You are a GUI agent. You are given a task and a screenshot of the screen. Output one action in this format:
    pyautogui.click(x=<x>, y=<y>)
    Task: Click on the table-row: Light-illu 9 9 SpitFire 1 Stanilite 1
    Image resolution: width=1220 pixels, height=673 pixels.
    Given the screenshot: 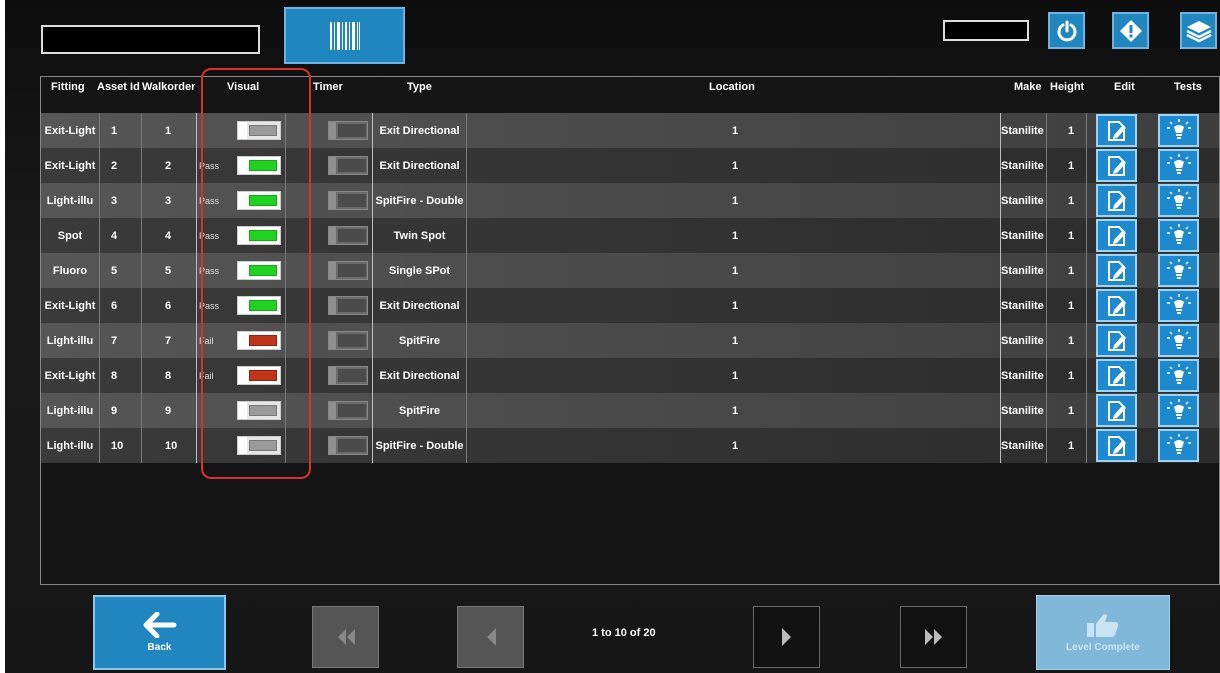 What is the action you would take?
    pyautogui.click(x=630, y=410)
    